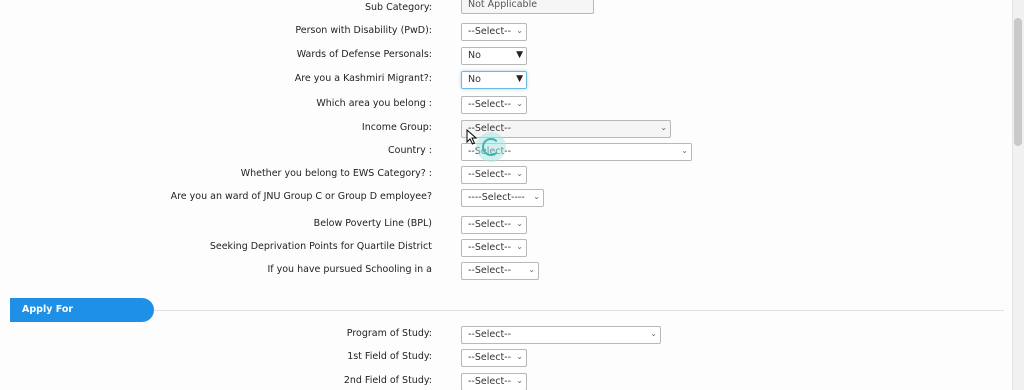 This screenshot has height=390, width=1024. I want to click on row-area: Which area you belong : --Select-- ⌄, so click(500, 105).